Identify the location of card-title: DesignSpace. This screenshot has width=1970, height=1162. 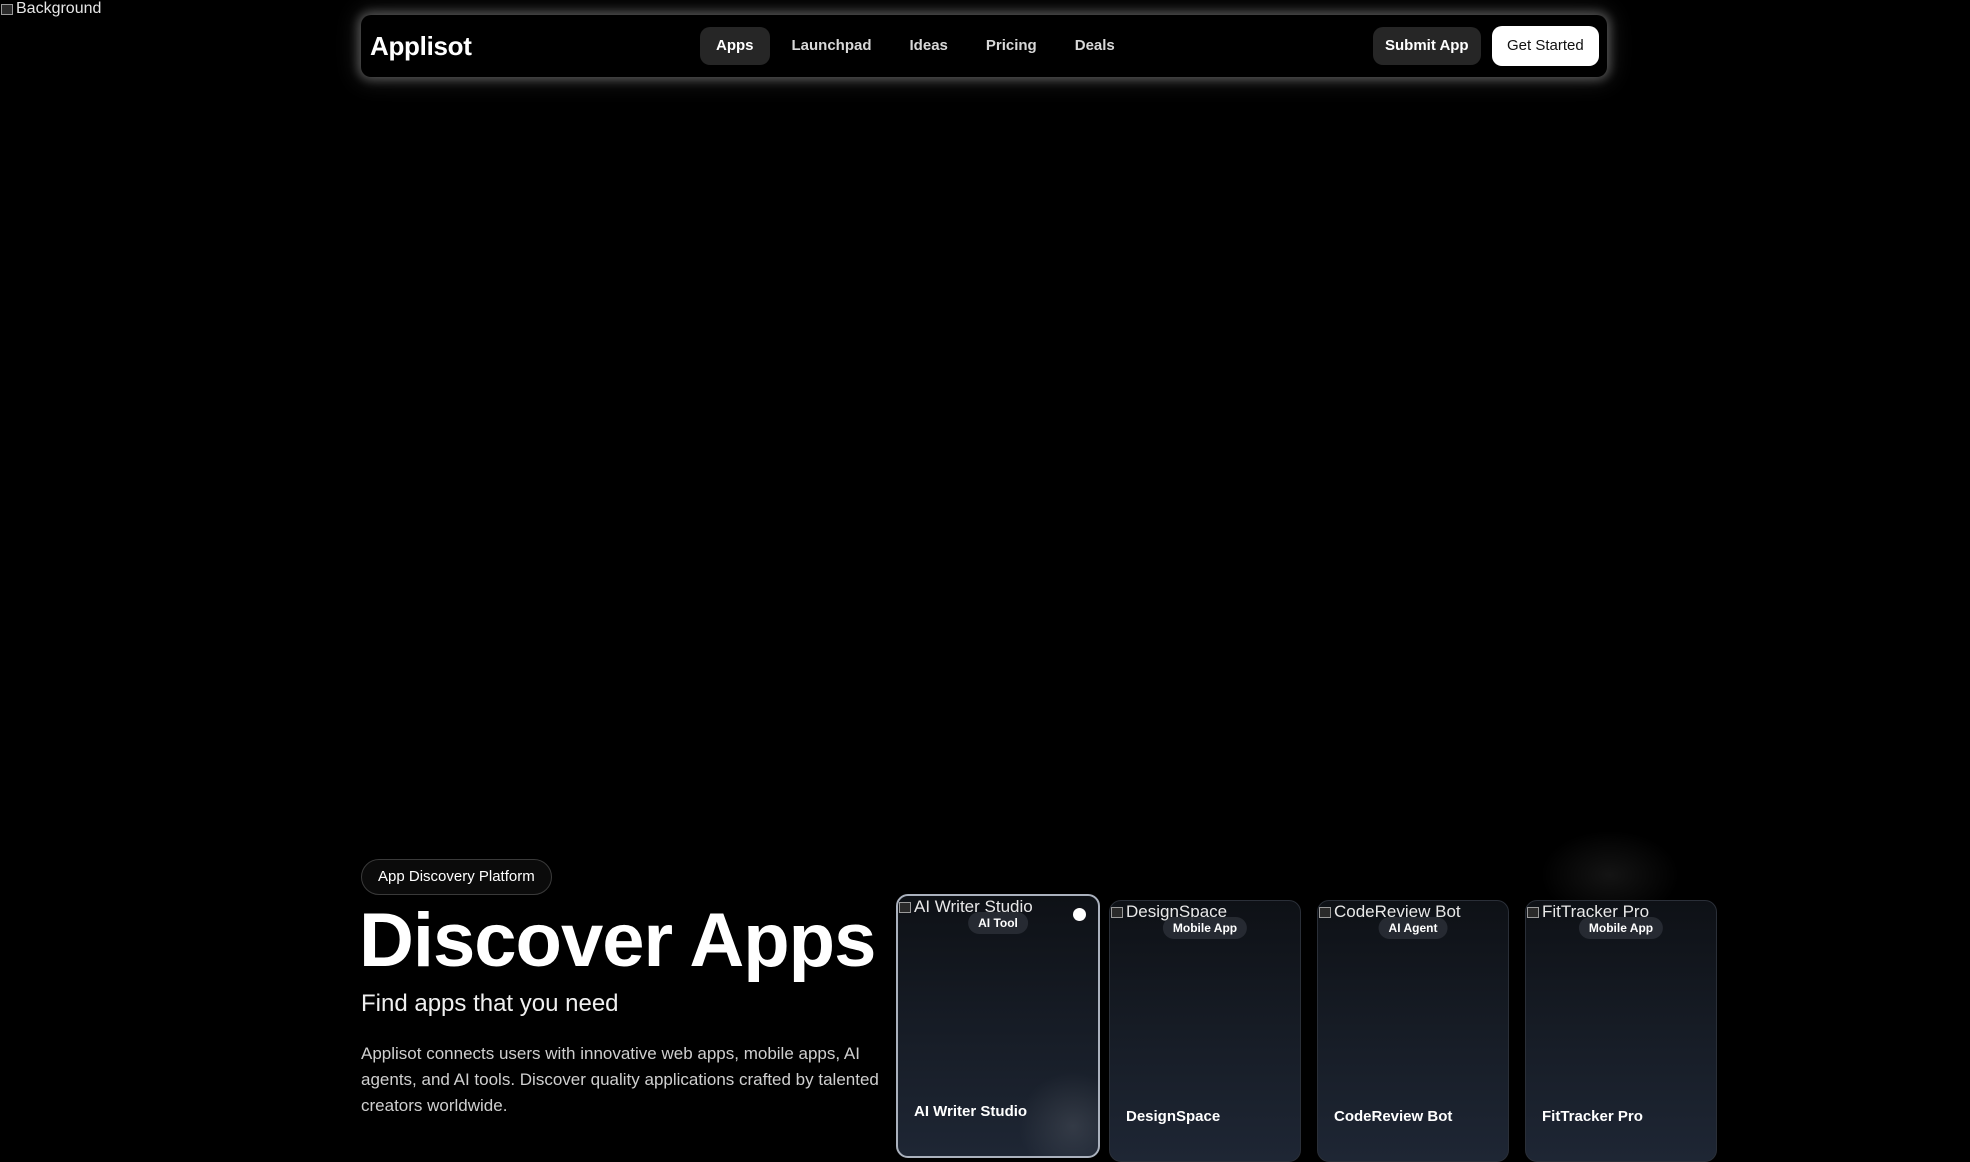
(1173, 1116).